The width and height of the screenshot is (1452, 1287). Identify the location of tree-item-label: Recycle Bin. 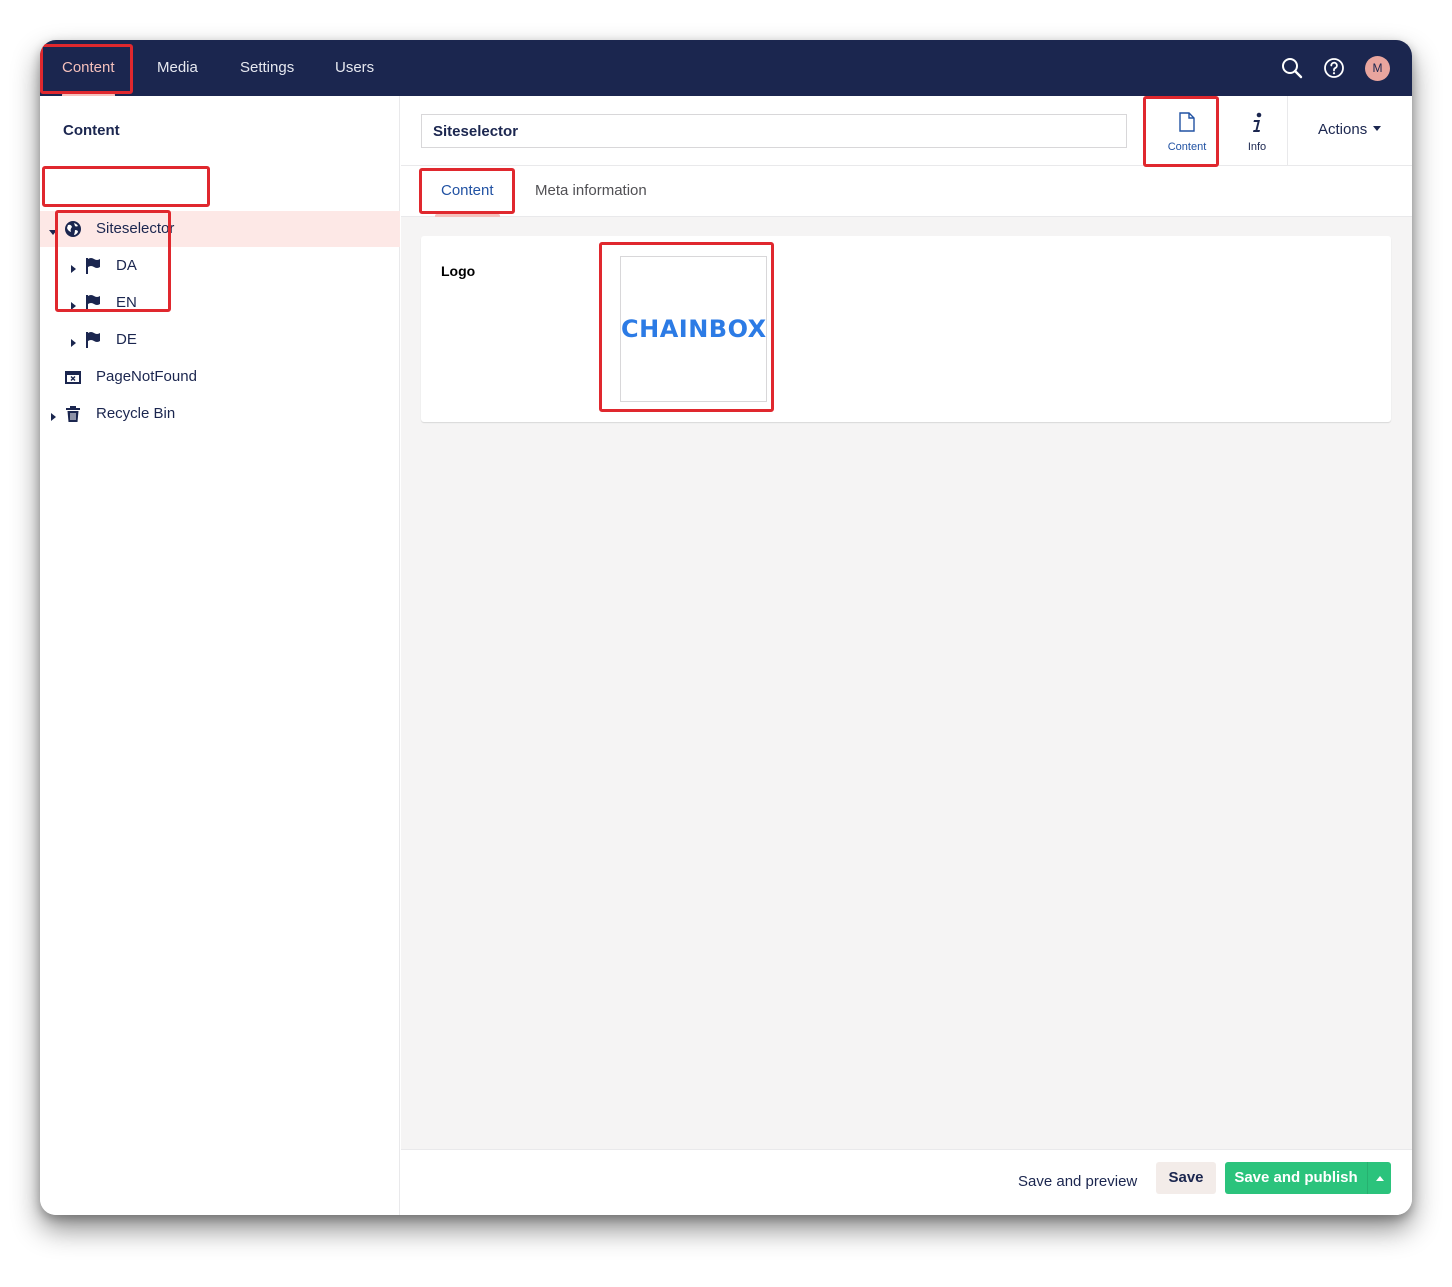
(136, 413).